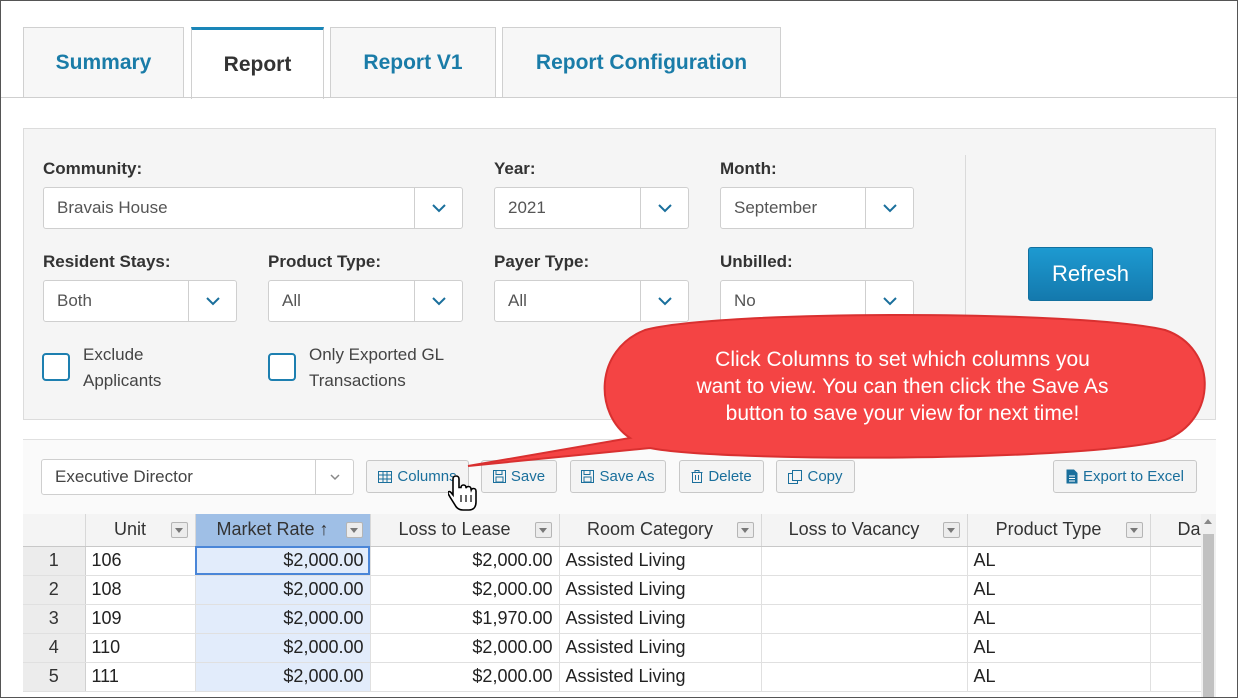  I want to click on column-header-loss-to-lease: Loss to Lease, so click(465, 530).